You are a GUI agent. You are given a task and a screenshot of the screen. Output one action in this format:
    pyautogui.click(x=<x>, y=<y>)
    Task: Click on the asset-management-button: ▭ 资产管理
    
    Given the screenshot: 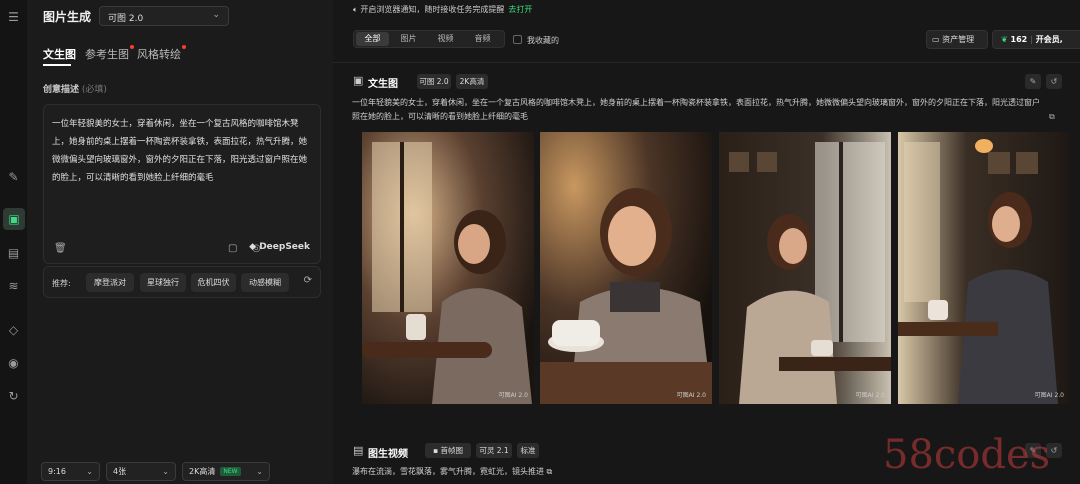 What is the action you would take?
    pyautogui.click(x=957, y=39)
    